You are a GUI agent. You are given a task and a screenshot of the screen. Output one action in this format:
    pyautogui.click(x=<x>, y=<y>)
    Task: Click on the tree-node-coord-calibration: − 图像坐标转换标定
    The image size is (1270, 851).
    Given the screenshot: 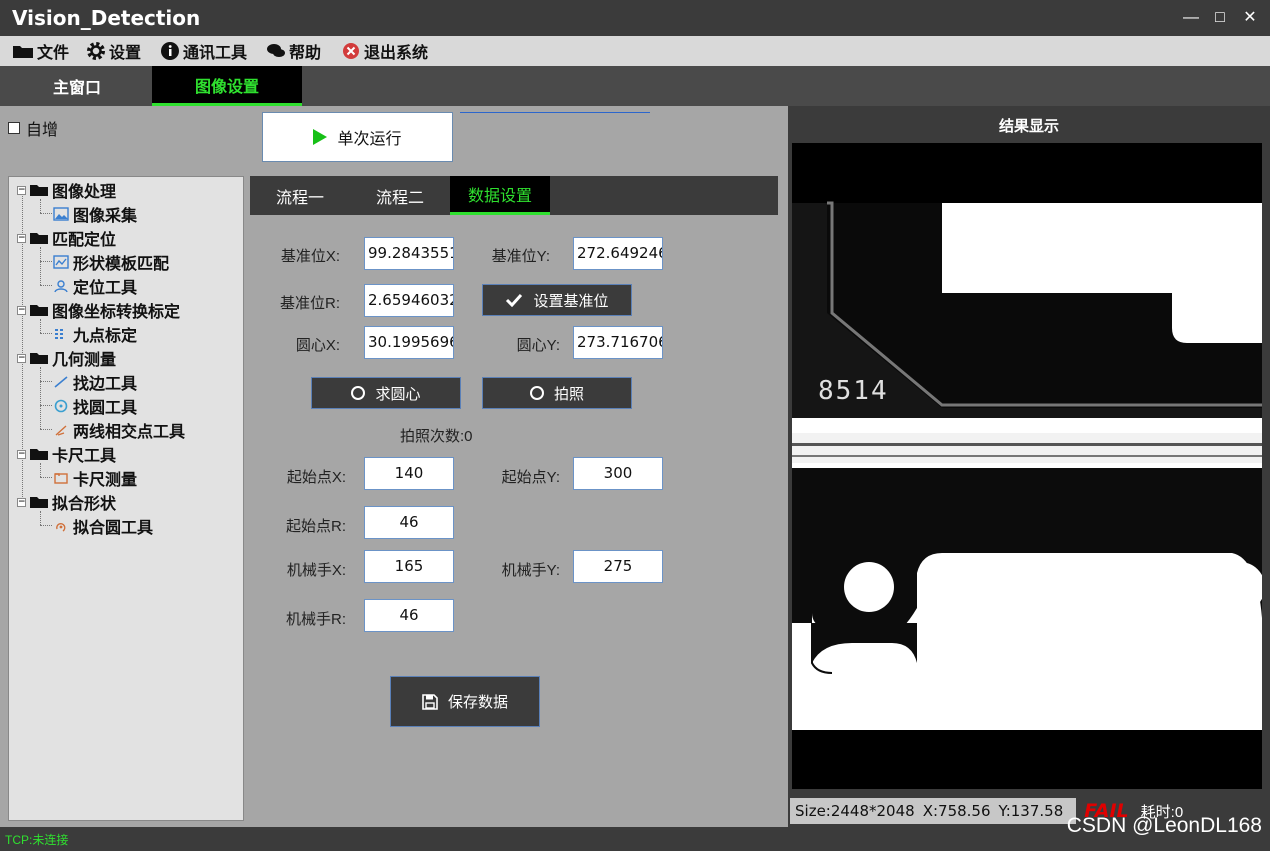 What is the action you would take?
    pyautogui.click(x=98, y=310)
    